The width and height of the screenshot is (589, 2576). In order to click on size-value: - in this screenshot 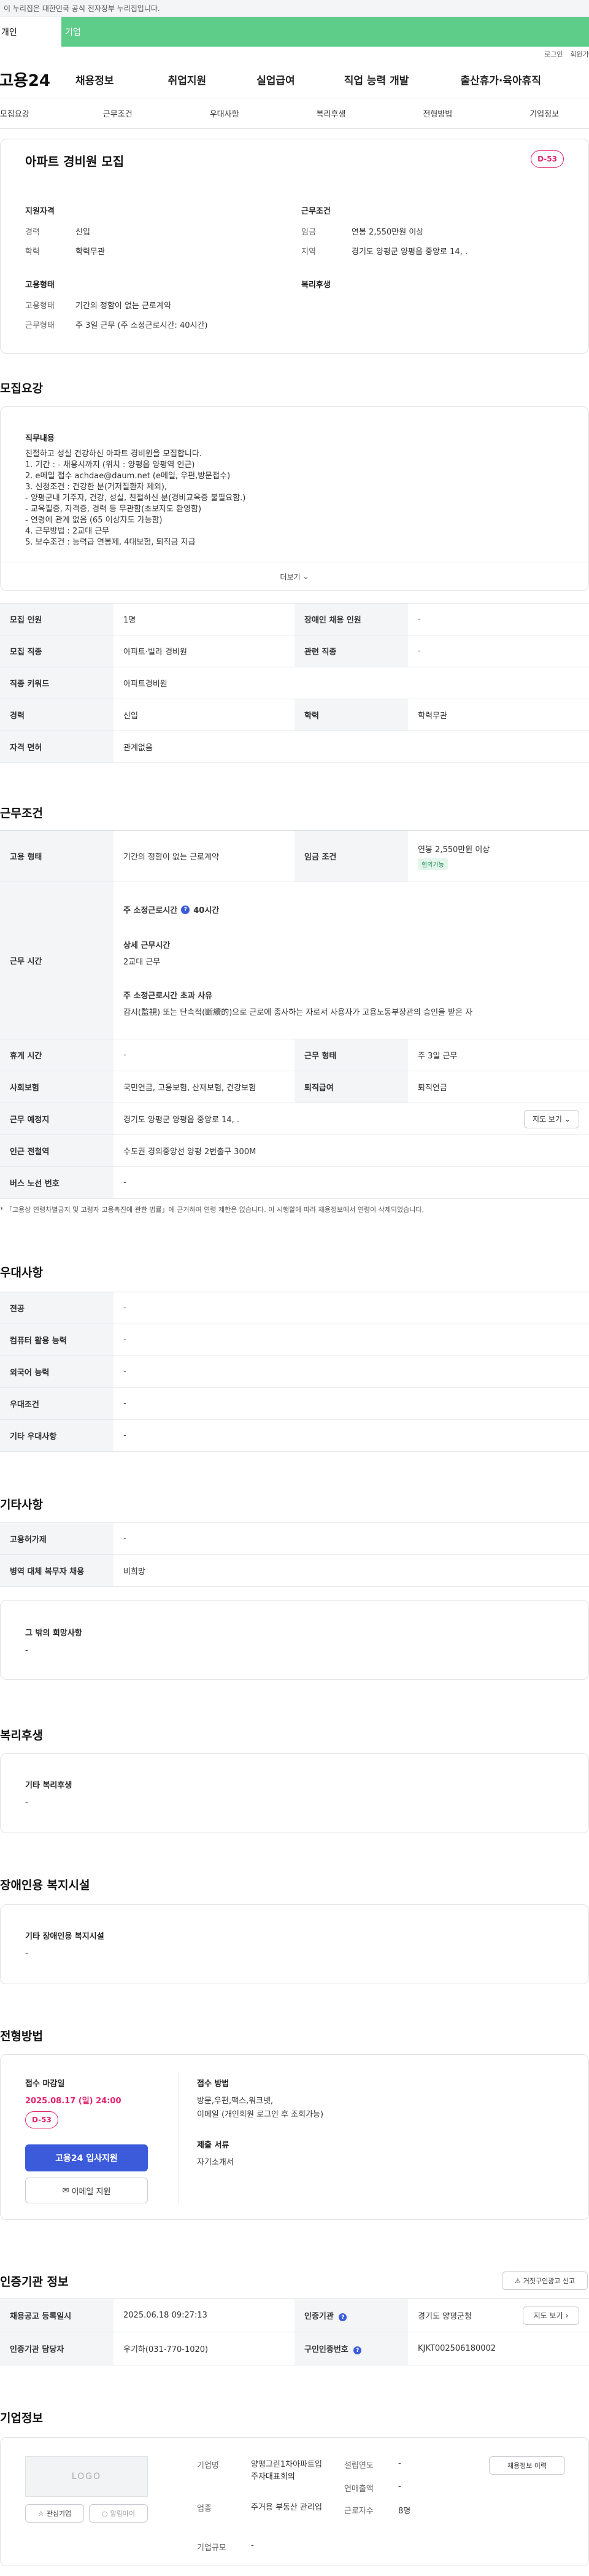, I will do `click(252, 2545)`.